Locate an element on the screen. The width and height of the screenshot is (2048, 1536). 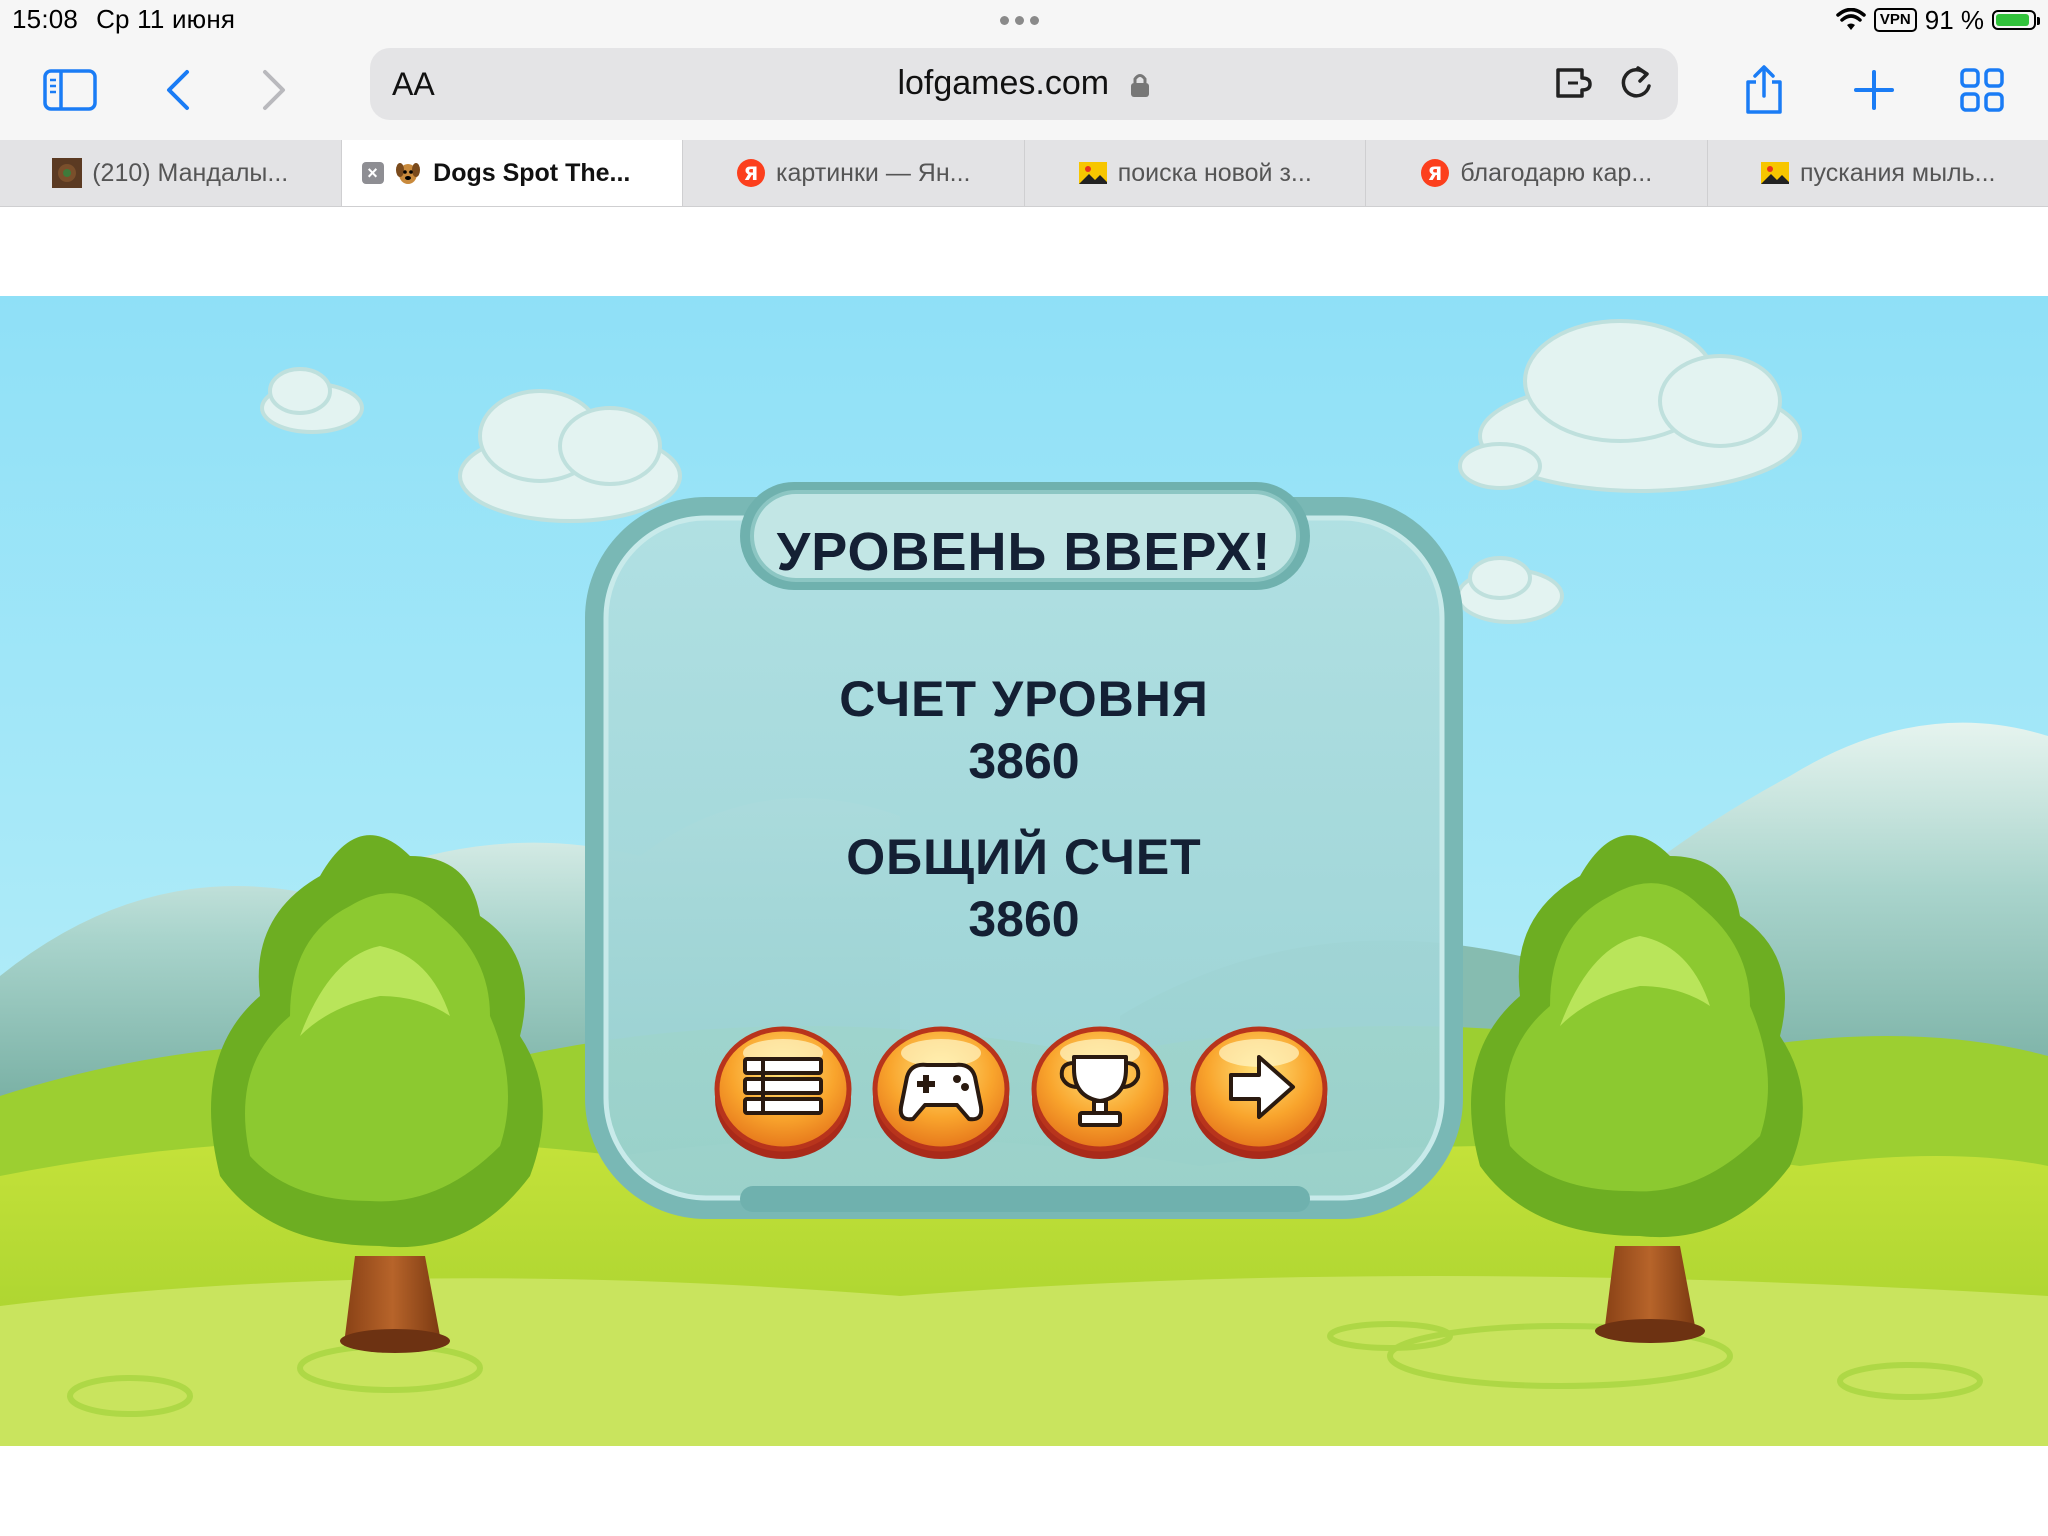
wifi-icon is located at coordinates (1851, 19).